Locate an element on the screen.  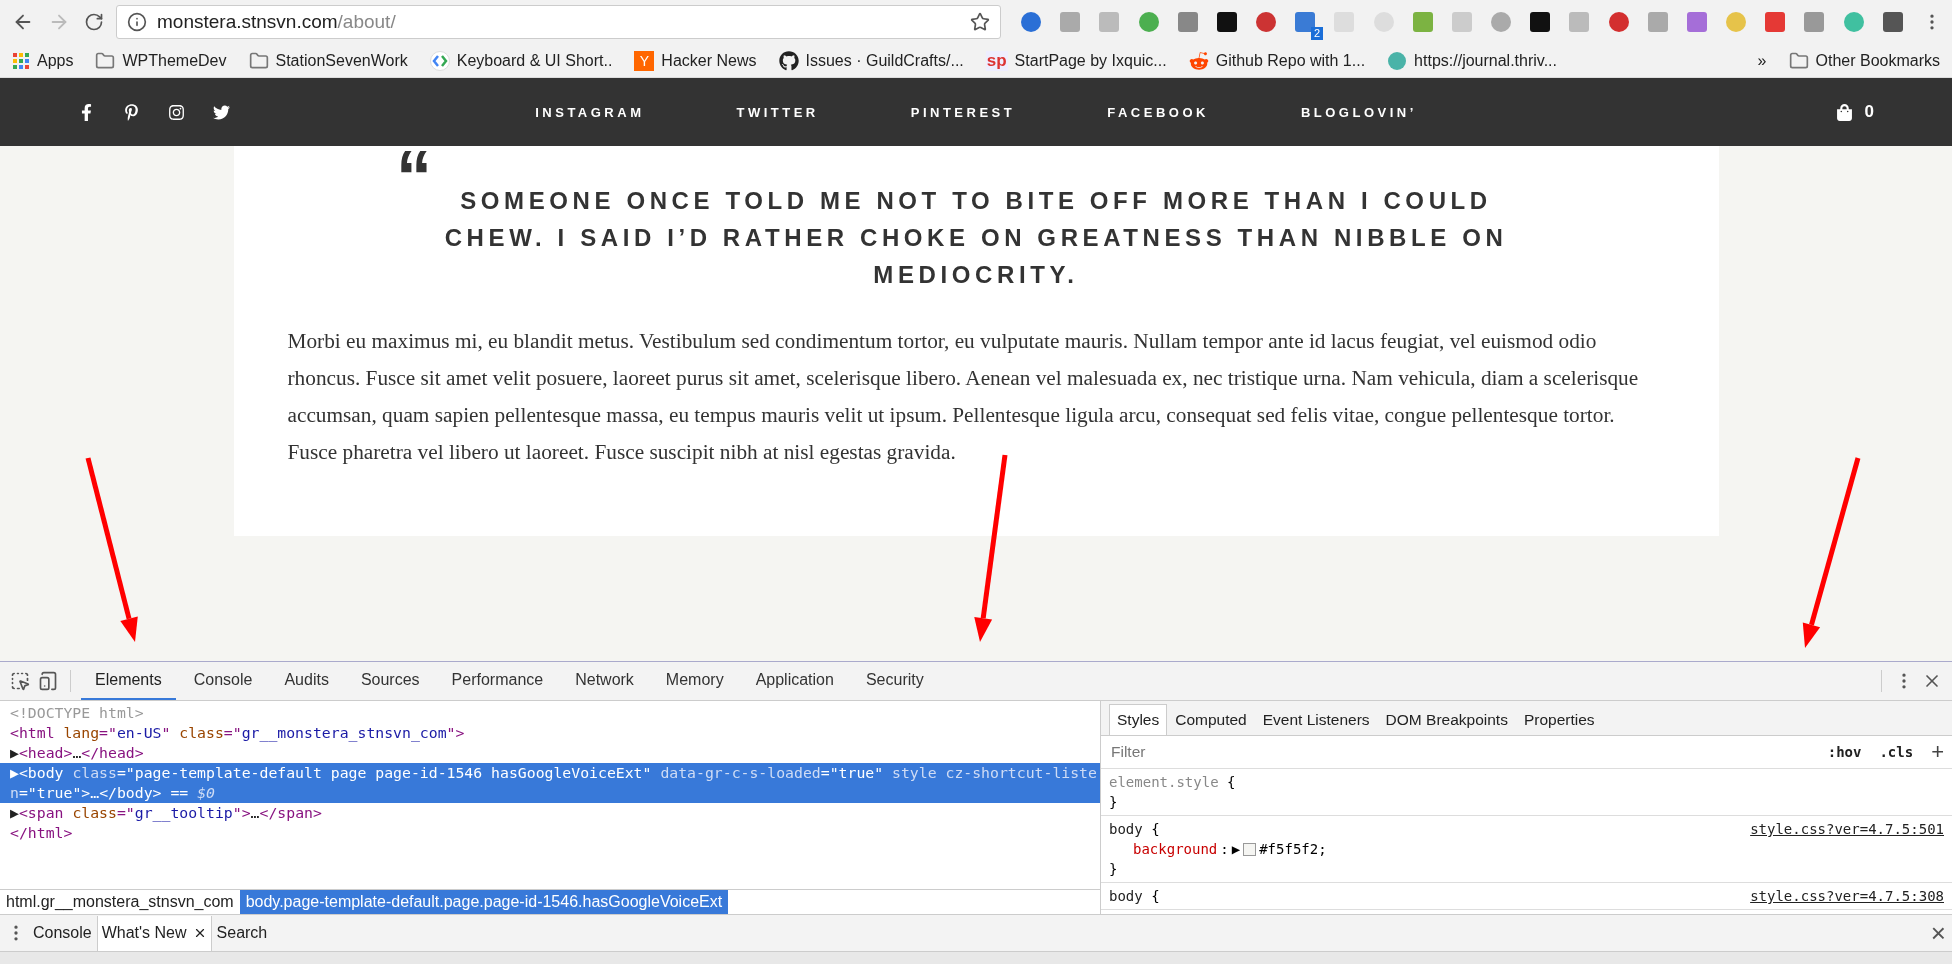
y-logo-icon: Y is located at coordinates (644, 60).